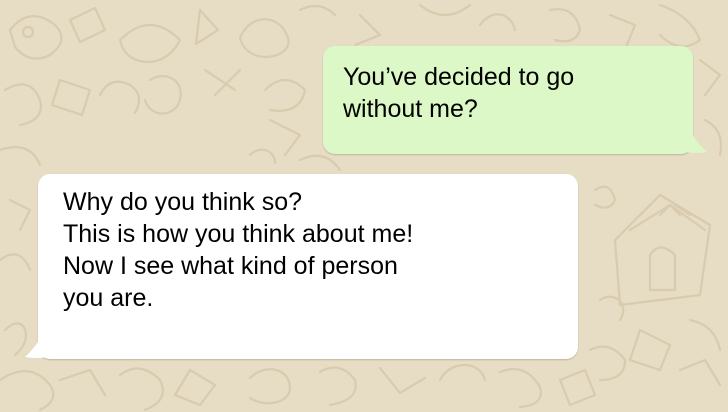  Describe the element at coordinates (35, 346) in the screenshot. I see `incoming-bubble-tail` at that location.